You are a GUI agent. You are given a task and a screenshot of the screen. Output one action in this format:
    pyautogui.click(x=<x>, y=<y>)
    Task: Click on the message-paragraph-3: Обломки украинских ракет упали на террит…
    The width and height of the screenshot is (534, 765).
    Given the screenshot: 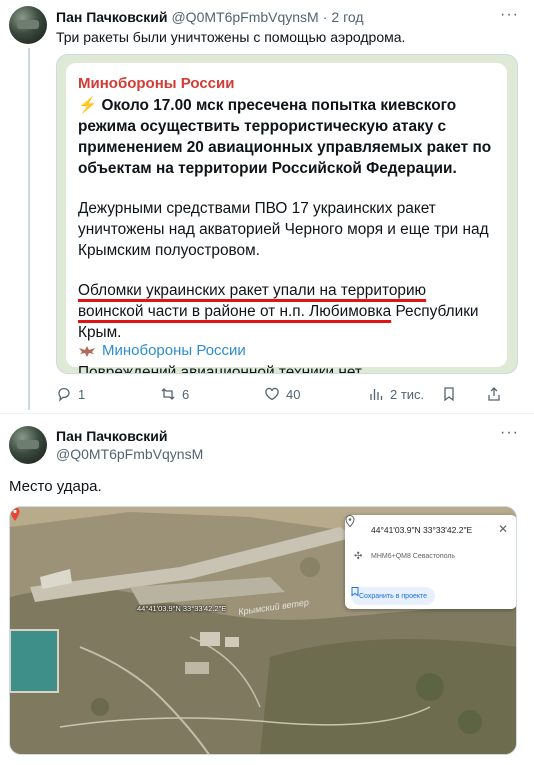 What is the action you would take?
    pyautogui.click(x=286, y=311)
    